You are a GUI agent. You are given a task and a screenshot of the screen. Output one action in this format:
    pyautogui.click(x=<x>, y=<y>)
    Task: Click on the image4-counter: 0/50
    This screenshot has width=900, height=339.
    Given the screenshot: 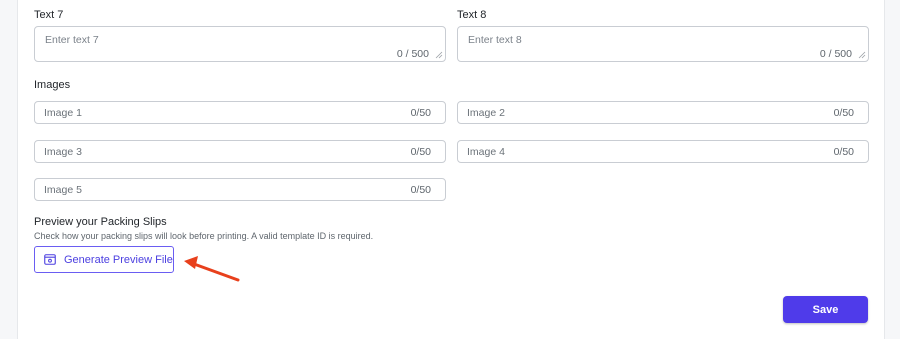 What is the action you would take?
    pyautogui.click(x=843, y=152)
    